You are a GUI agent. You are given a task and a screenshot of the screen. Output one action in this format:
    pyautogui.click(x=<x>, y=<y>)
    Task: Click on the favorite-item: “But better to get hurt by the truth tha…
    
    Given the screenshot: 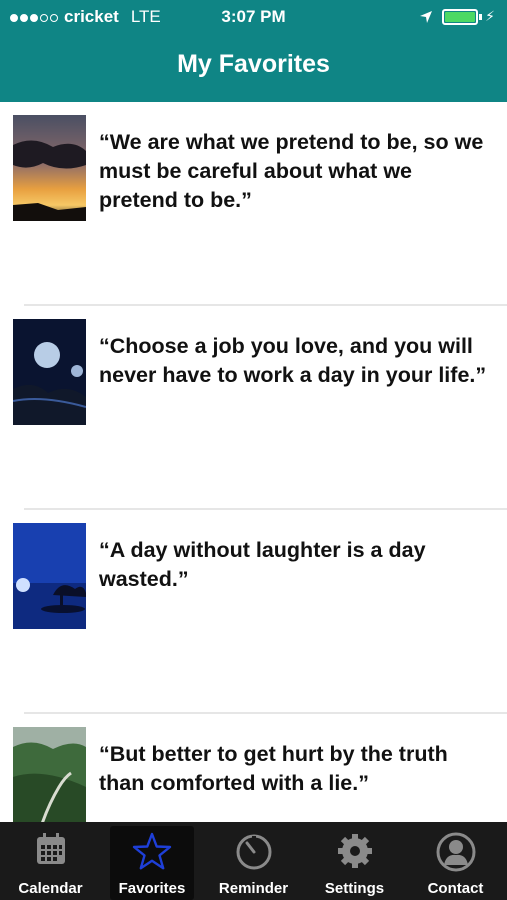 What is the action you would take?
    pyautogui.click(x=253, y=768)
    